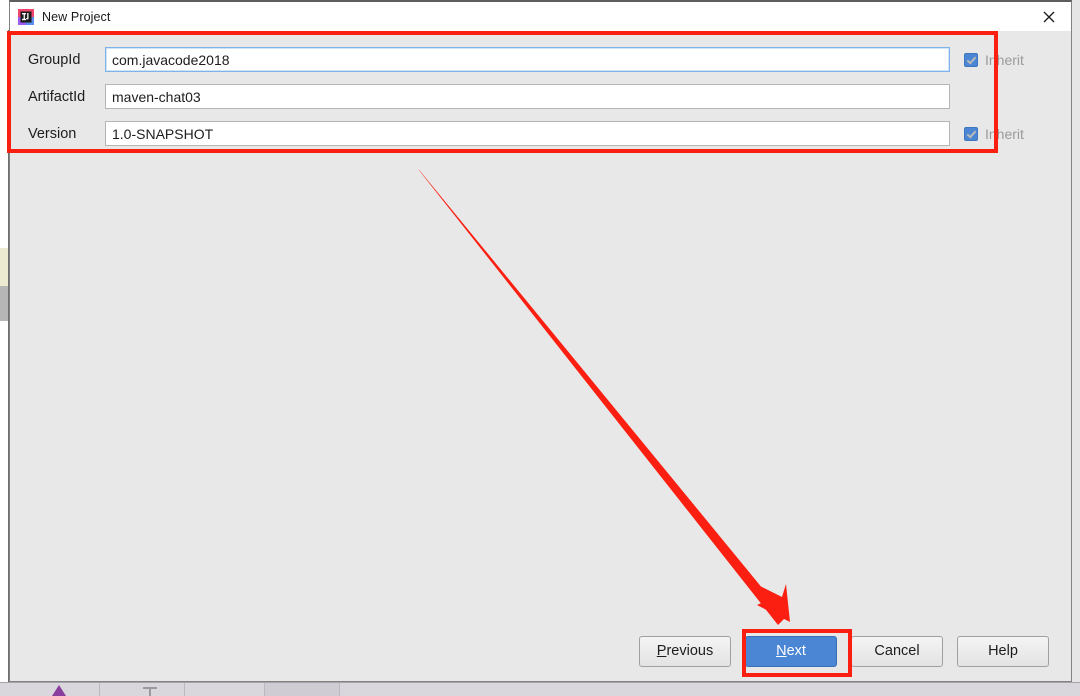 This screenshot has height=696, width=1080. Describe the element at coordinates (57, 96) in the screenshot. I see `artifactid-label: ArtifactId` at that location.